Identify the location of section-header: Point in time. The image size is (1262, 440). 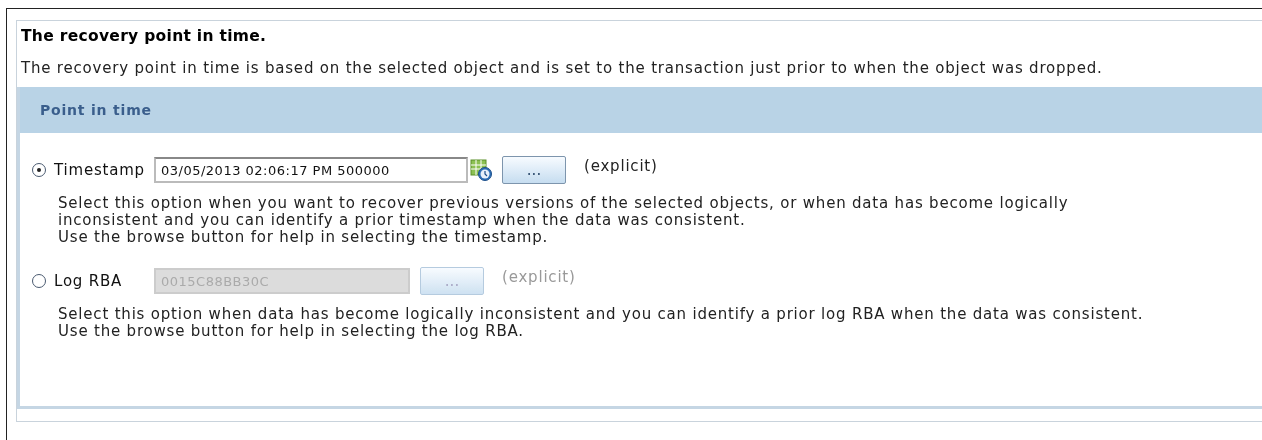
(641, 110).